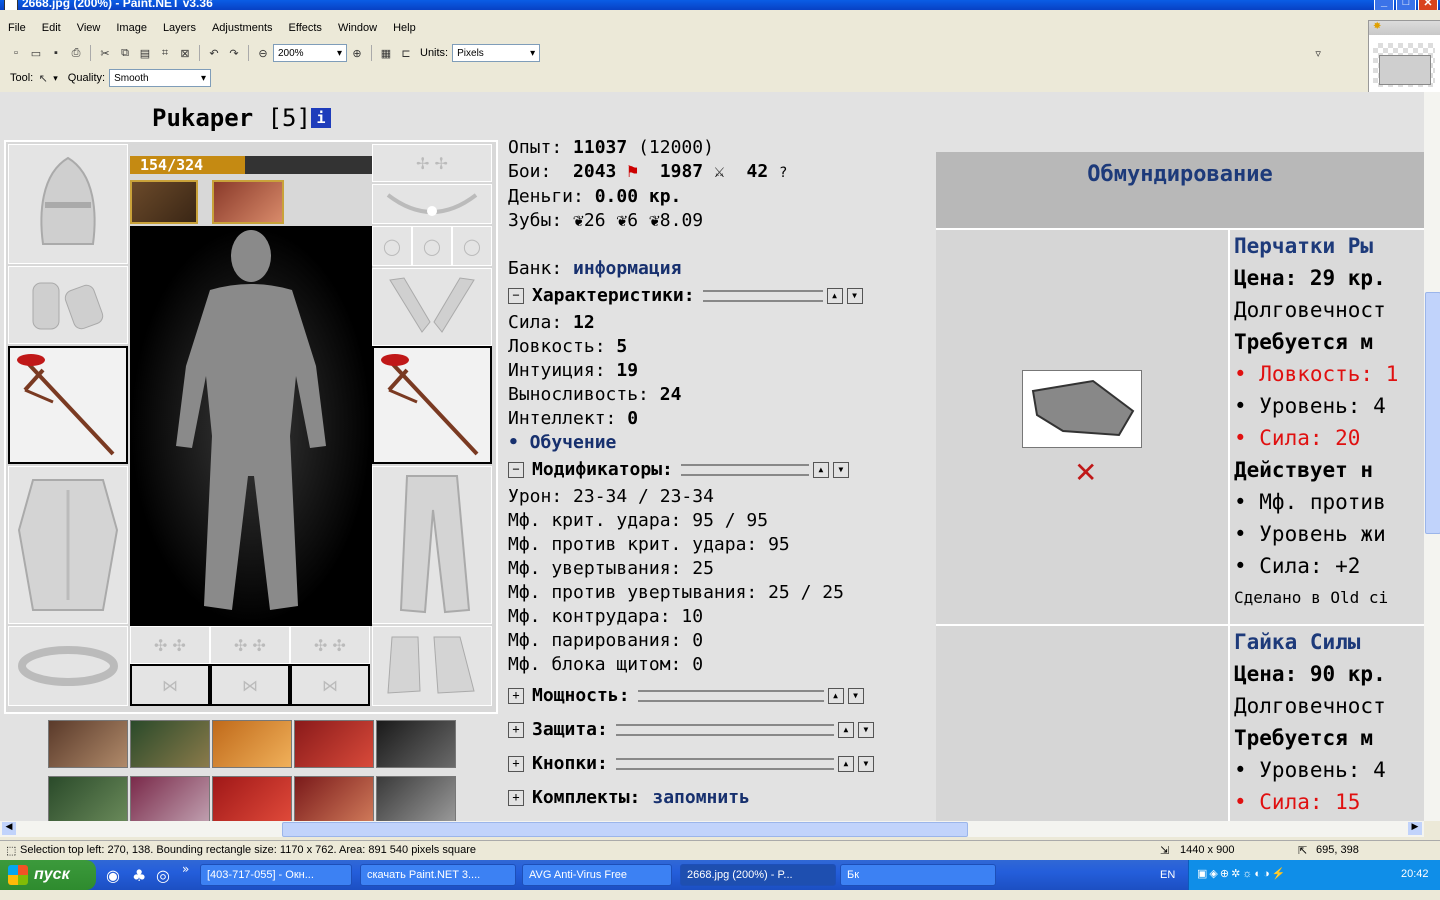 The height and width of the screenshot is (900, 1440). Describe the element at coordinates (88, 798) in the screenshot. I see `skill-guard-icon` at that location.